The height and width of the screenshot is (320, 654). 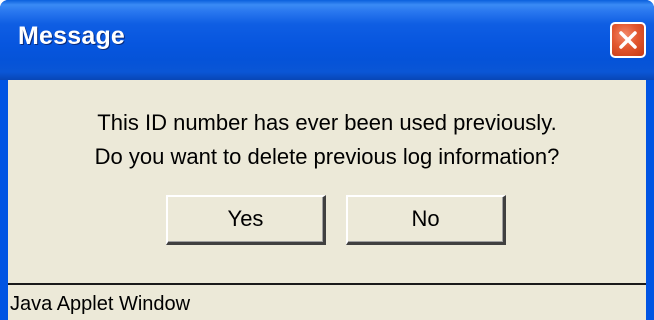 I want to click on no-button: No, so click(x=426, y=220).